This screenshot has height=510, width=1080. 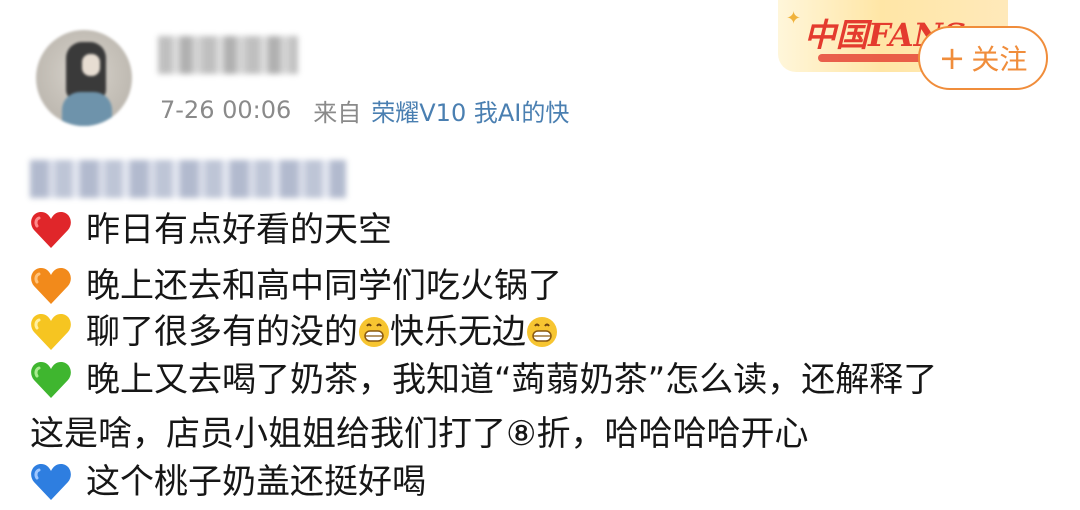 I want to click on content-line: 这个桃子奶盖还挺好喝, so click(x=228, y=482).